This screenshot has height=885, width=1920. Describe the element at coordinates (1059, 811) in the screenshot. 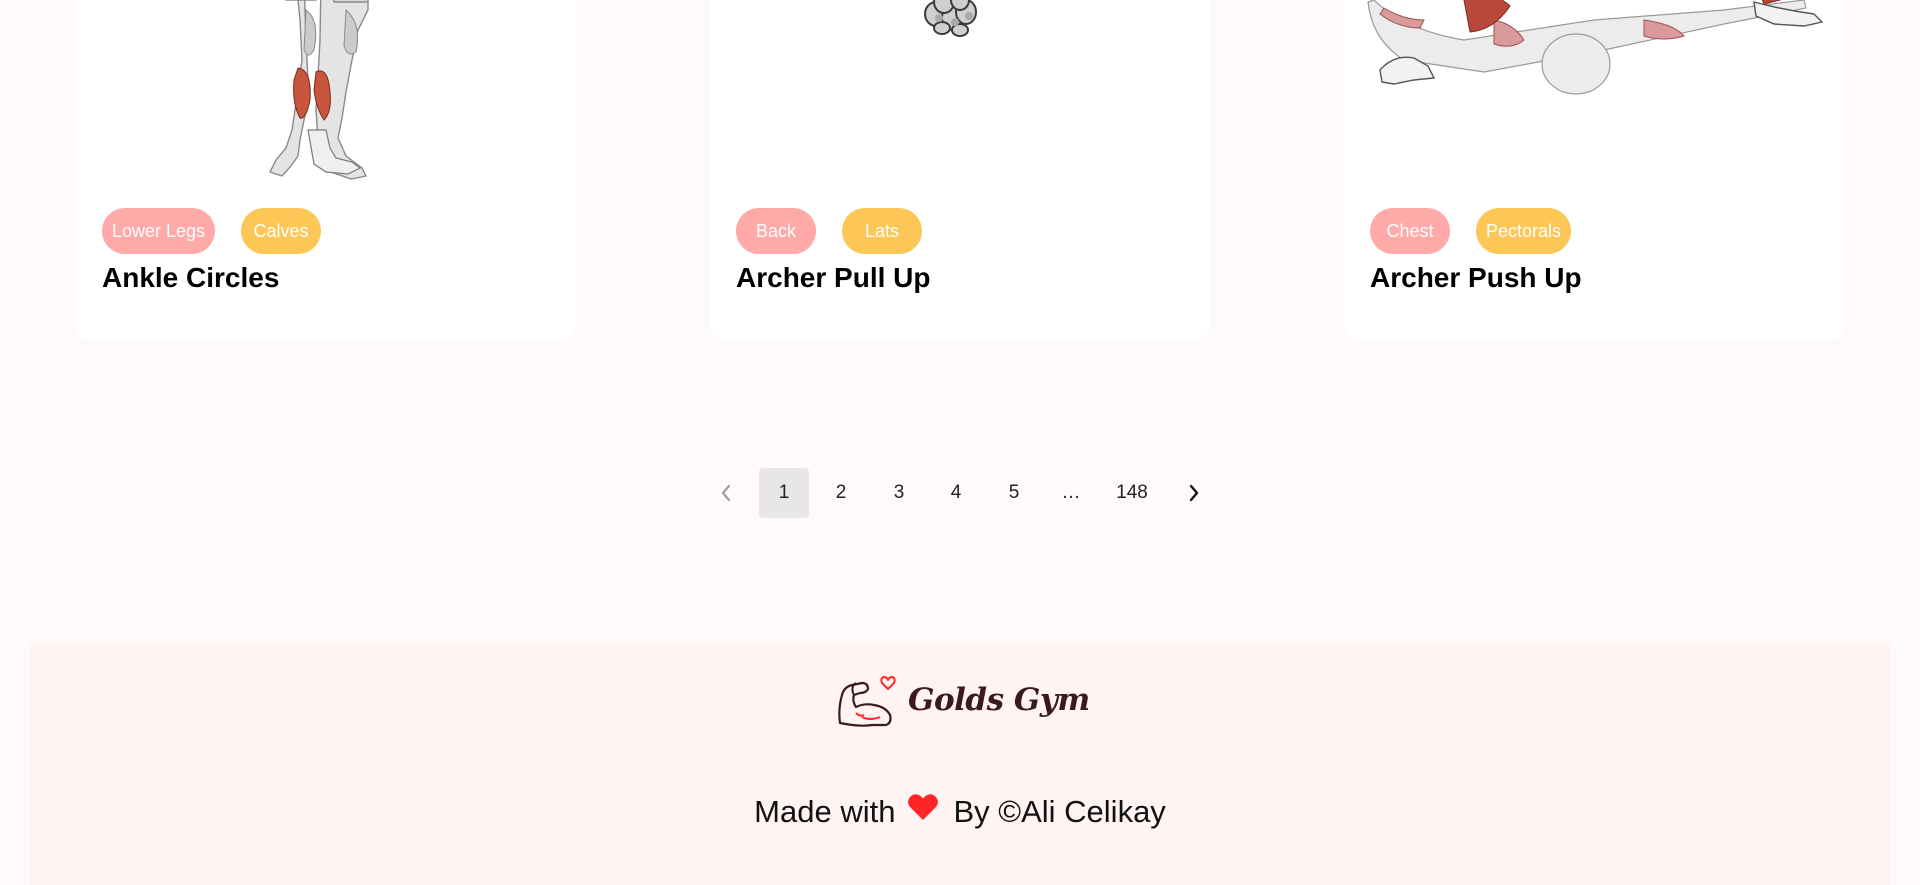

I see `credit-suffix: By ©Ali Celikay` at that location.